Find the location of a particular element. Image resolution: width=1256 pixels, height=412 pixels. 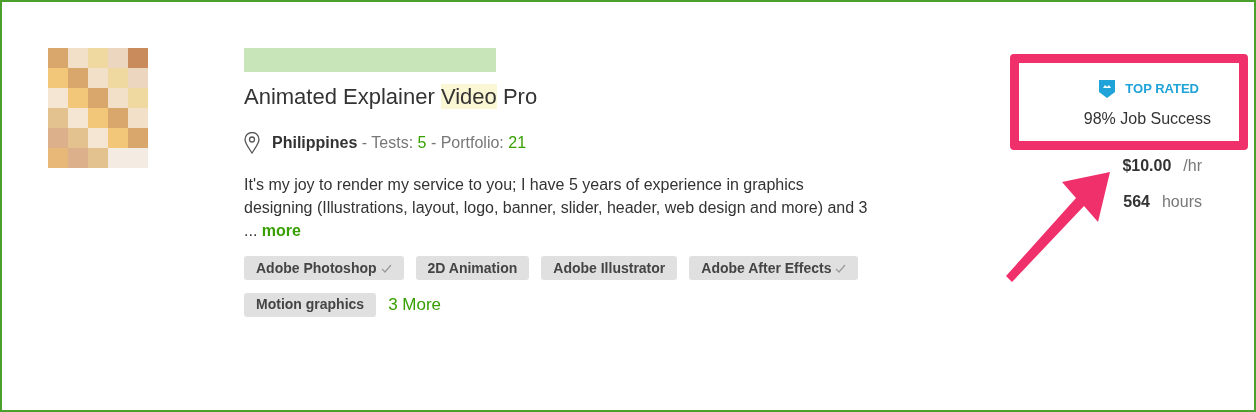

job-success: 98% Job Success is located at coordinates (1147, 118).